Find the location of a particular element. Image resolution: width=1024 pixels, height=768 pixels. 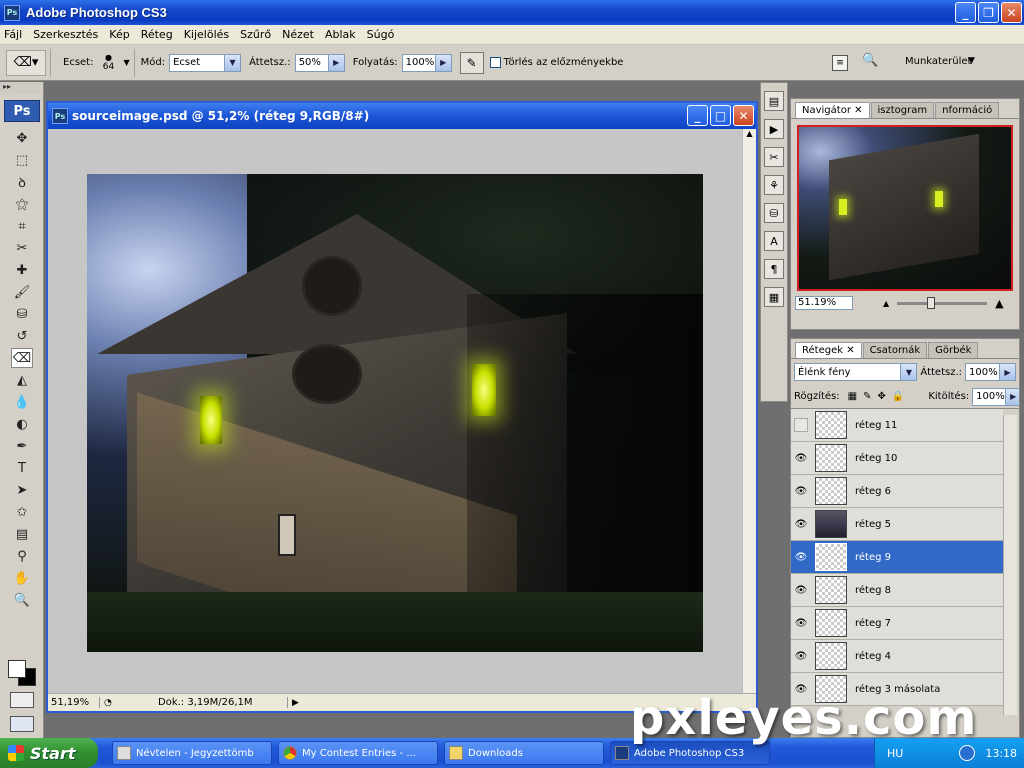

menu-edit: Szerkesztés is located at coordinates (65, 34).